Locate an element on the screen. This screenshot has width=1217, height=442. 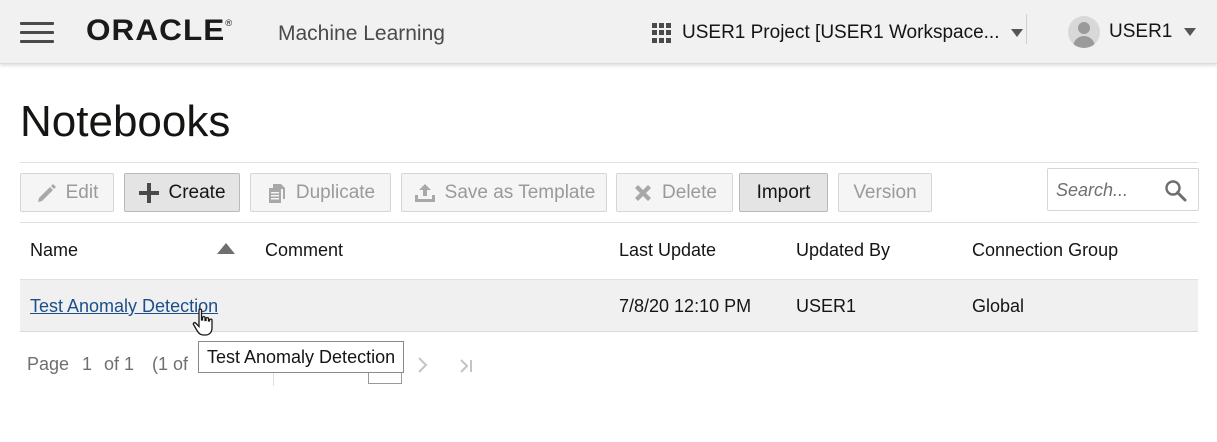
hand-cursor-icon is located at coordinates (204, 325).